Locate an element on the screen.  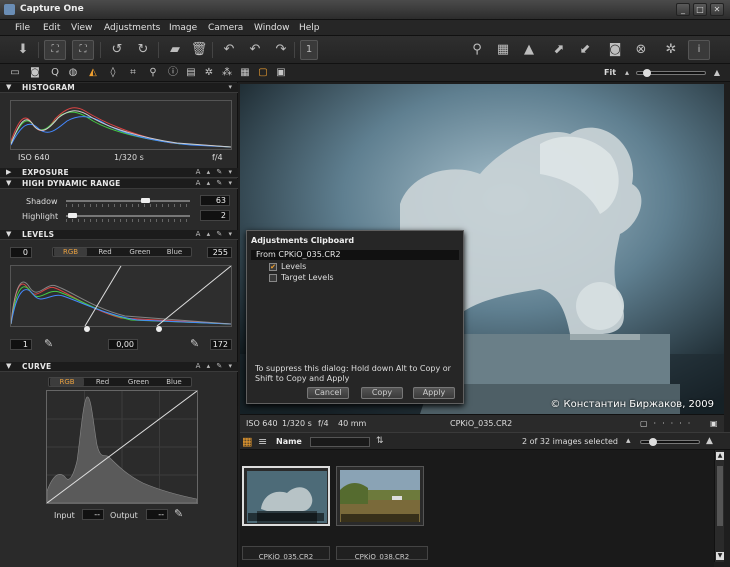
crop-tab-icon: ⌗ is located at coordinates (133, 73).